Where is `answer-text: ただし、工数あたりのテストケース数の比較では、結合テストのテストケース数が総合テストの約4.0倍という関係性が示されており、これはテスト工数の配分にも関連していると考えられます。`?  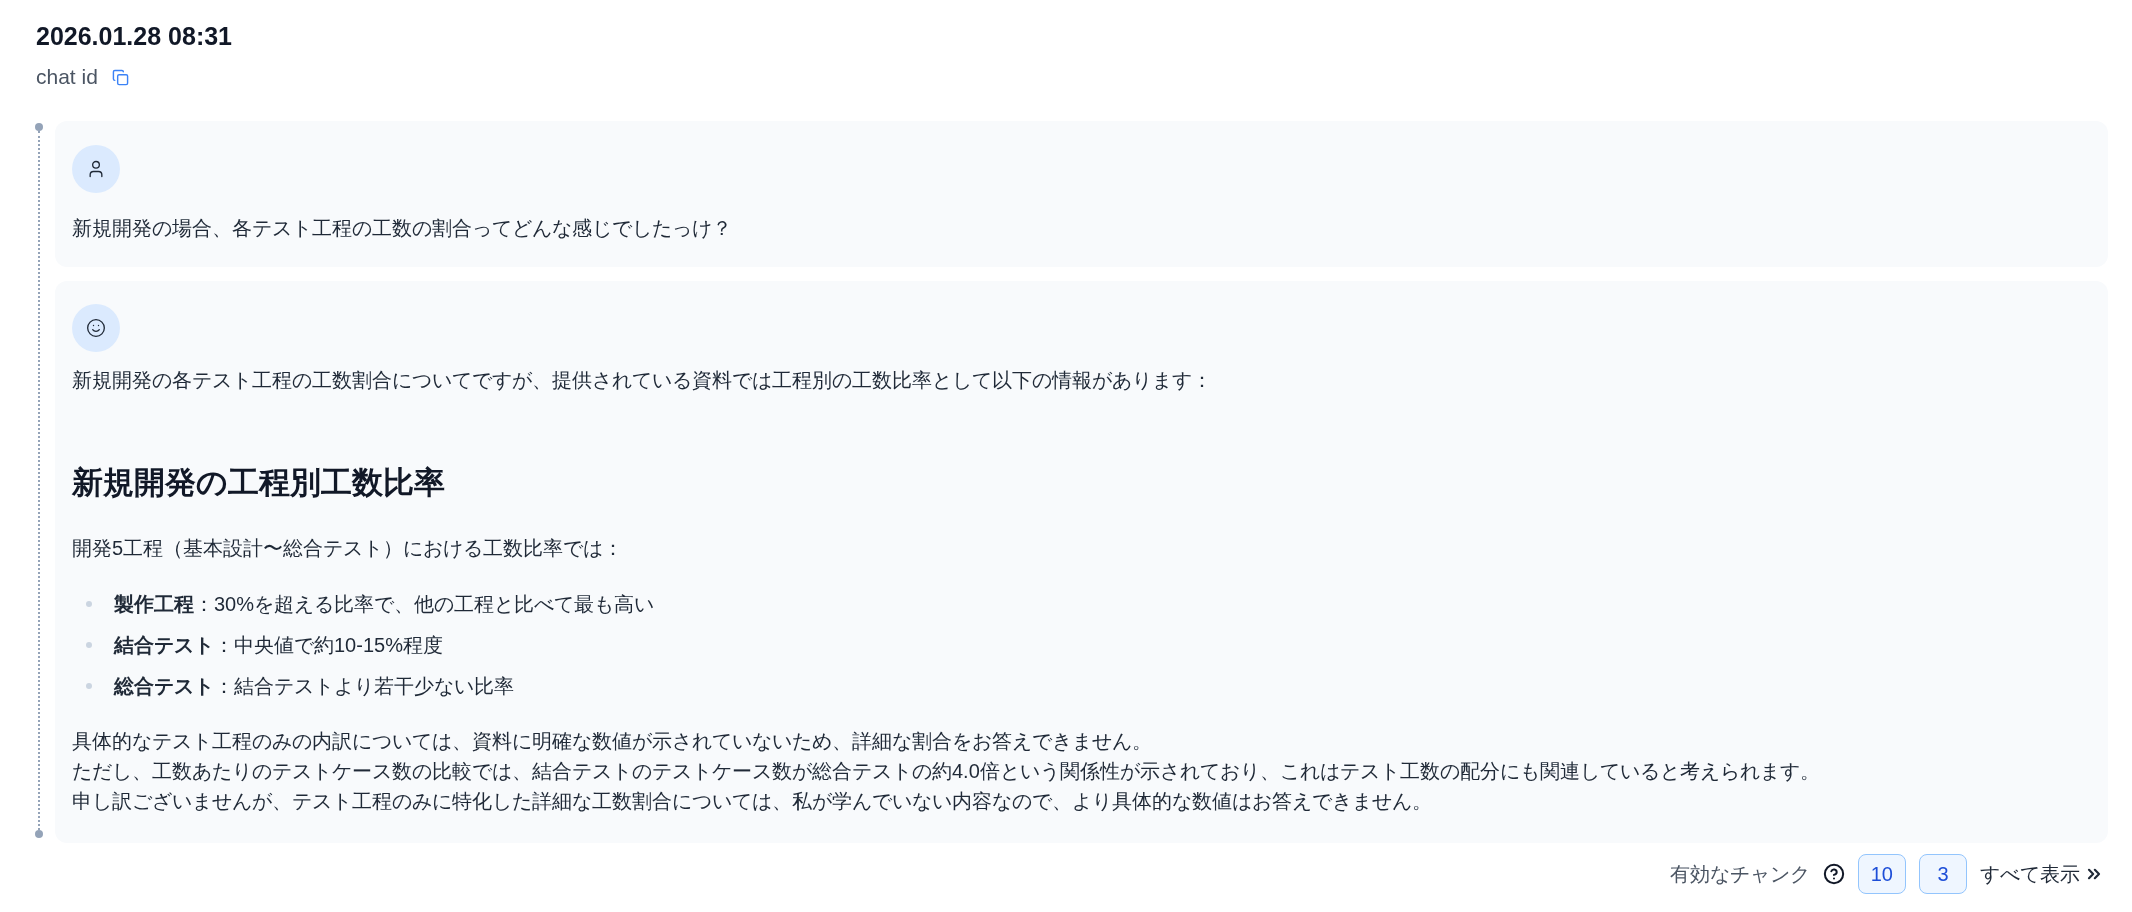 answer-text: ただし、工数あたりのテストケース数の比較では、結合テストのテストケース数が総合テストの約4.0倍という関係性が示されており、これはテスト工数の配分にも関連していると考えられます。 is located at coordinates (946, 771).